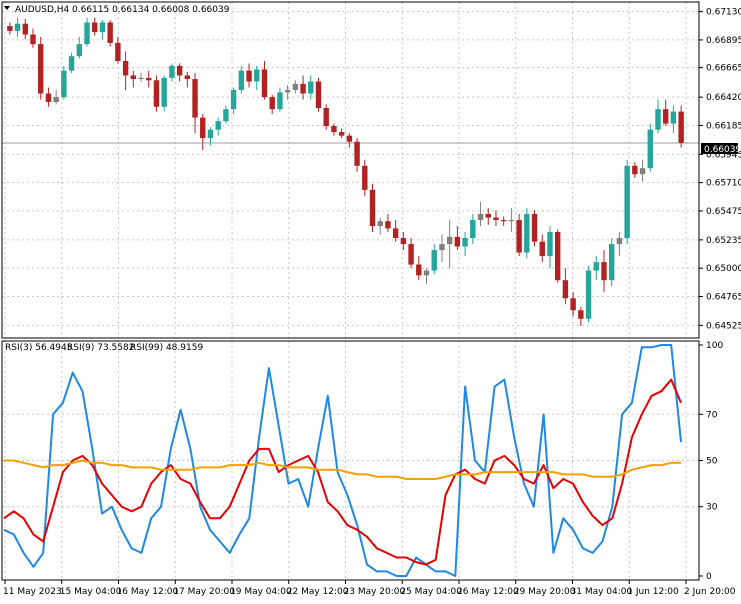  I want to click on rsi-tick-label: 0, so click(709, 577).